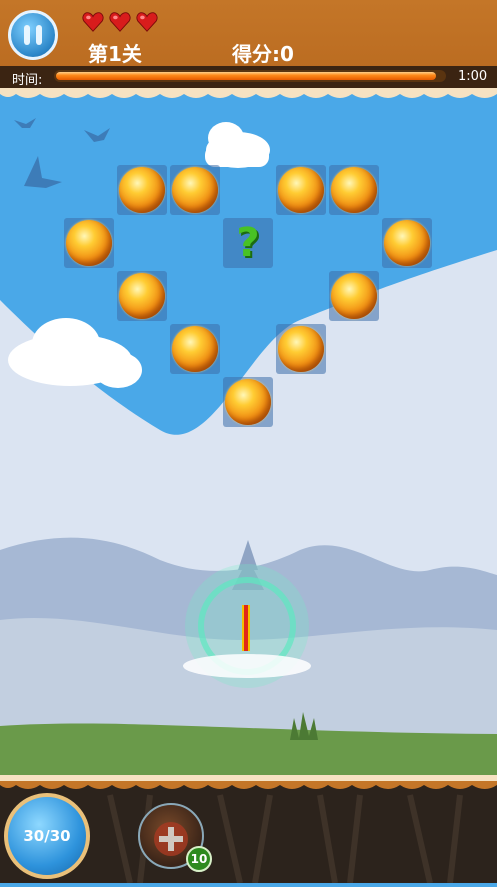 The image size is (497, 887). Describe the element at coordinates (33, 35) in the screenshot. I see `pause-button` at that location.